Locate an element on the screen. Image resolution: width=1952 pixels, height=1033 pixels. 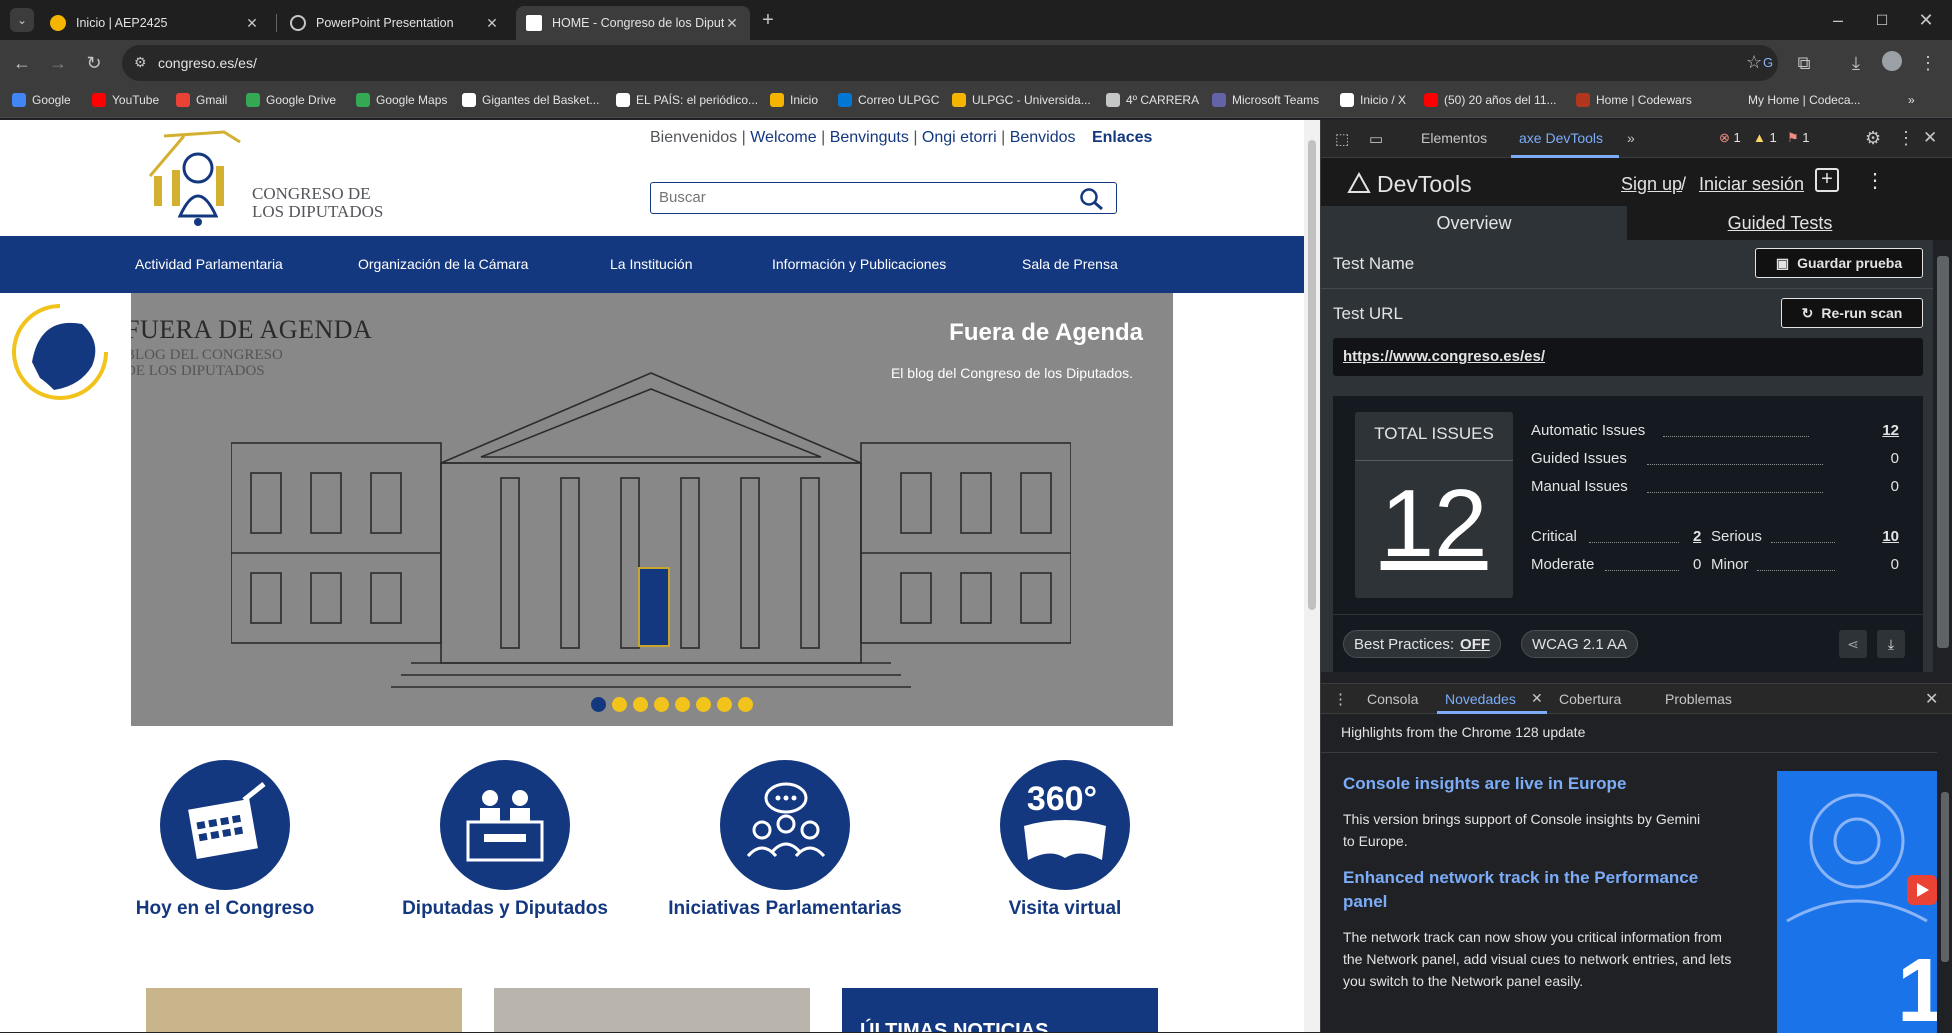
maximize-icon: ☐ is located at coordinates (1882, 20).